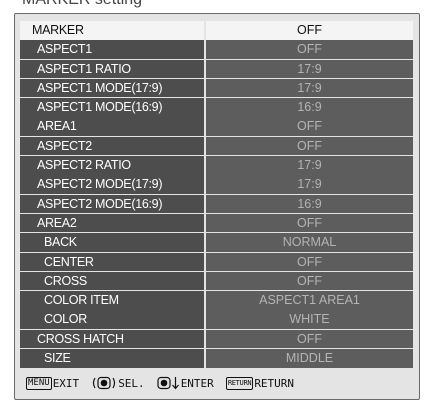 This screenshot has height=403, width=433. I want to click on menu-row-back: BACK NORMAL, so click(216, 242).